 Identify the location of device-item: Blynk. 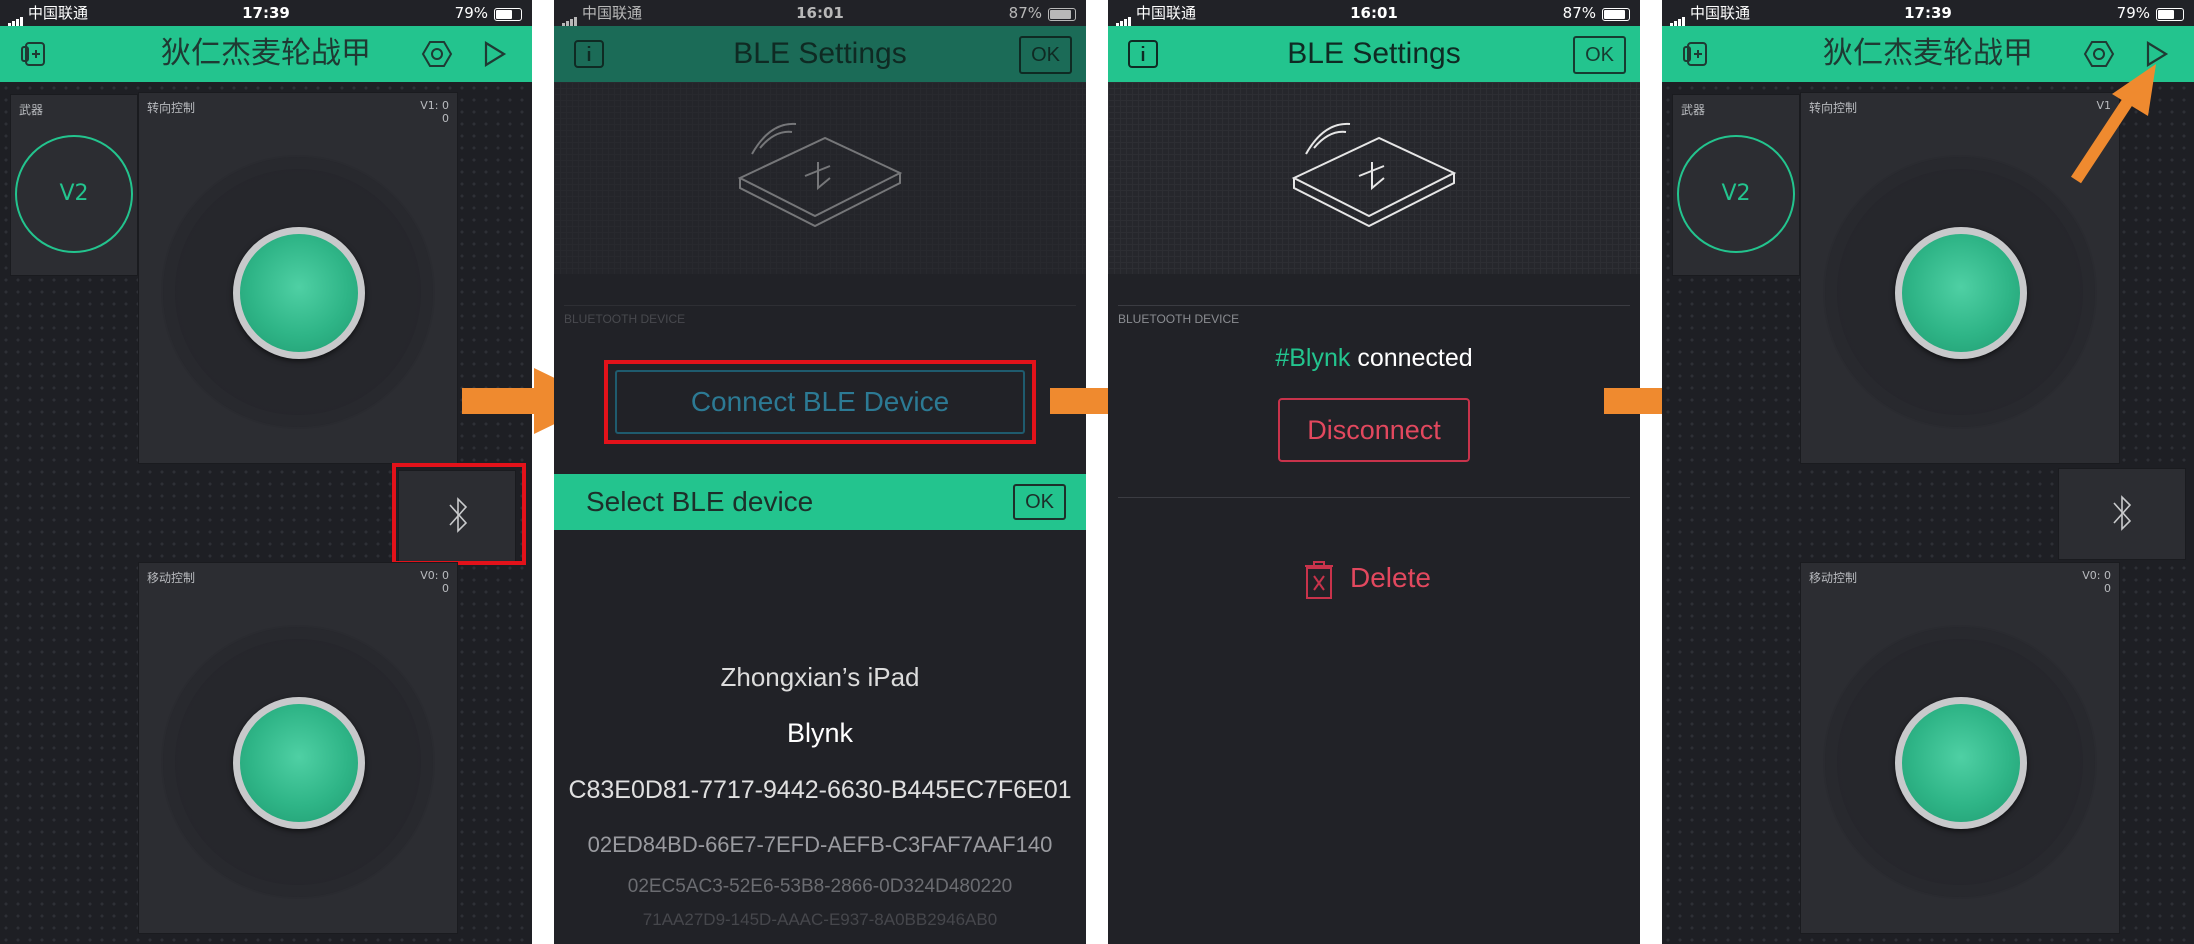
(820, 733).